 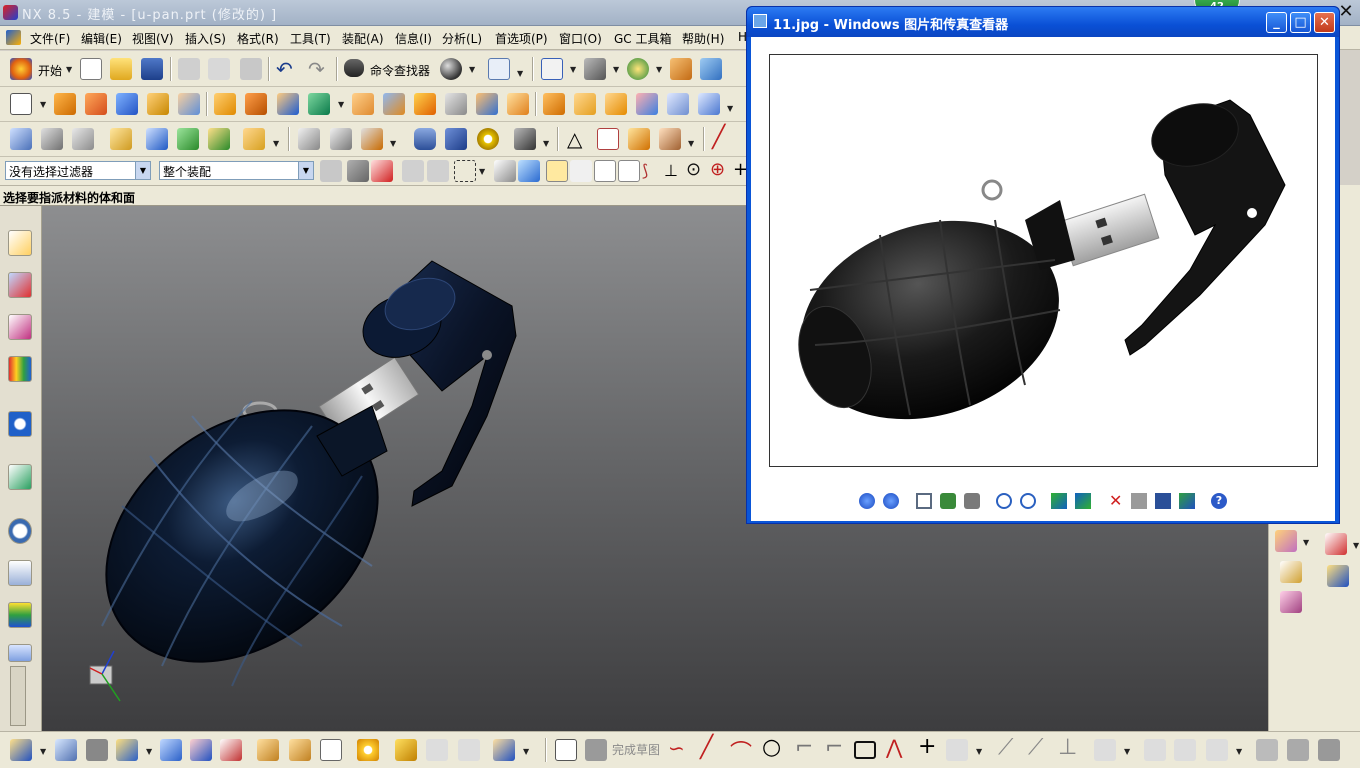 What do you see at coordinates (451, 69) in the screenshot?
I see `sphere-icon` at bounding box center [451, 69].